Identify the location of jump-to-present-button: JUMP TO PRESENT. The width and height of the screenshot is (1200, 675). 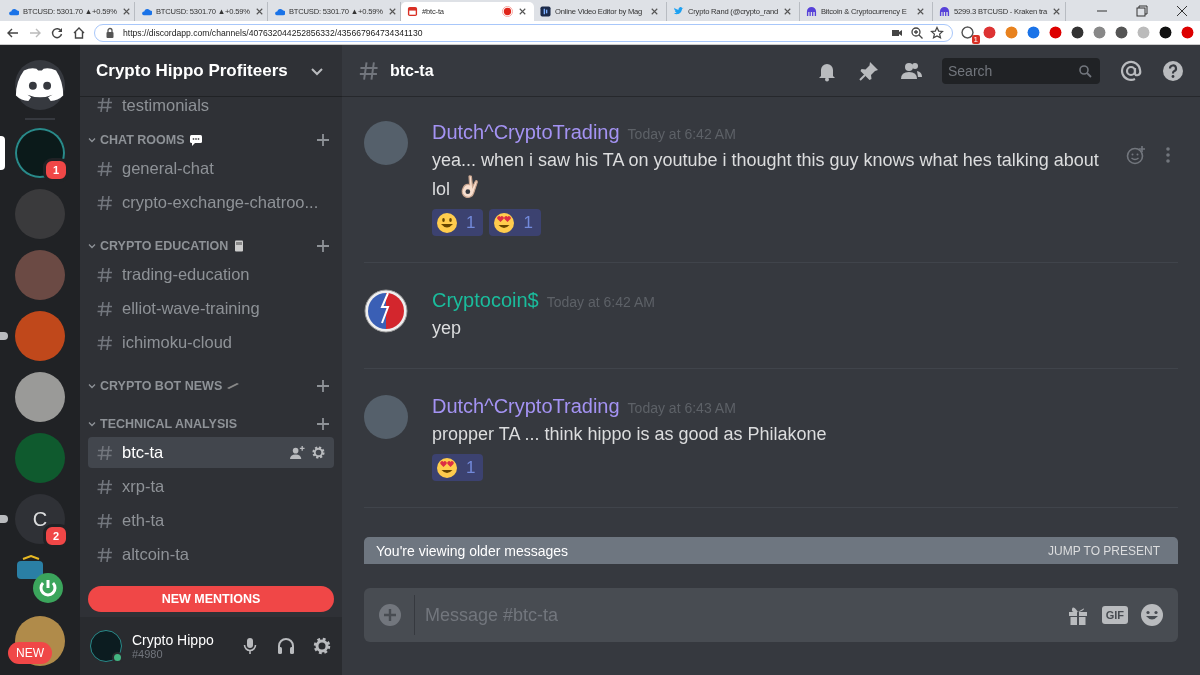
(1103, 550).